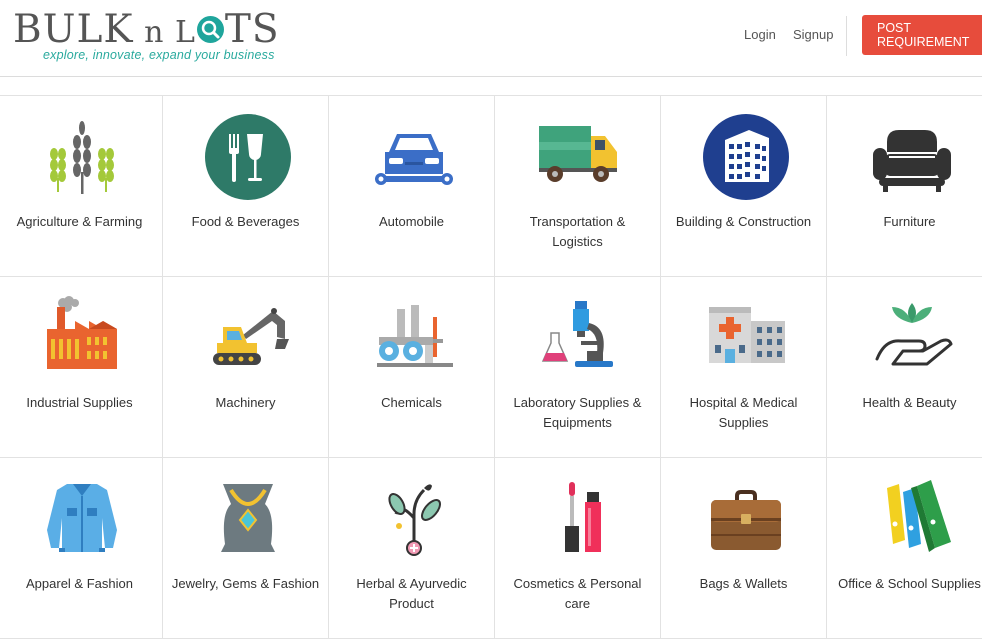 This screenshot has width=982, height=639. Describe the element at coordinates (744, 367) in the screenshot. I see `category-hospital-medical: Hospital & Medical Supplies` at that location.